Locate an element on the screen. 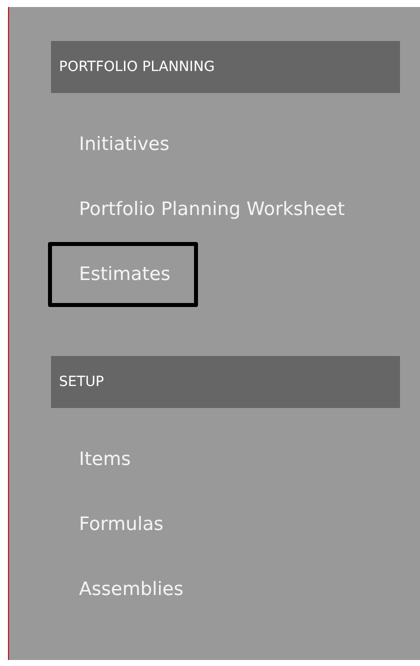 The image size is (420, 666). section-header: PORTFOLIO PLANNING is located at coordinates (225, 67).